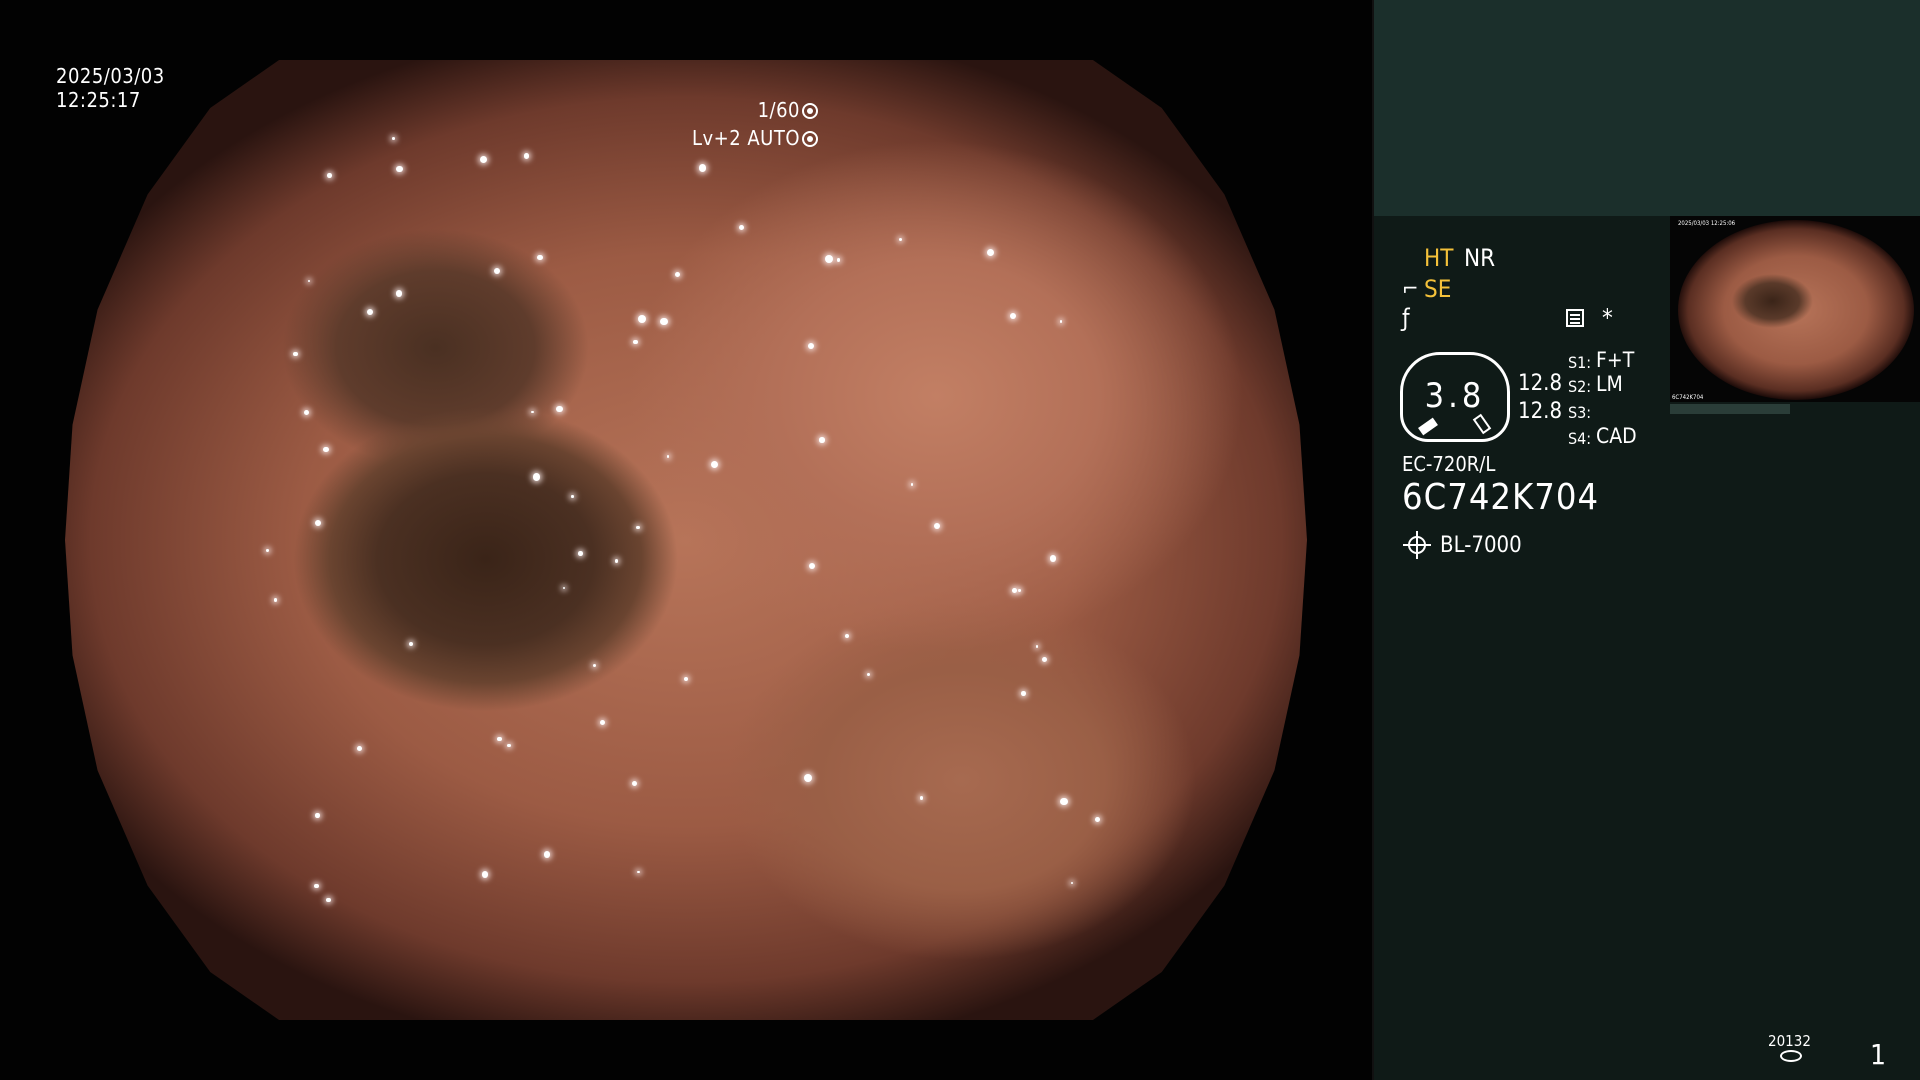 Image resolution: width=1920 pixels, height=1080 pixels. Describe the element at coordinates (1501, 497) in the screenshot. I see `scope-serial: 6C742K704` at that location.